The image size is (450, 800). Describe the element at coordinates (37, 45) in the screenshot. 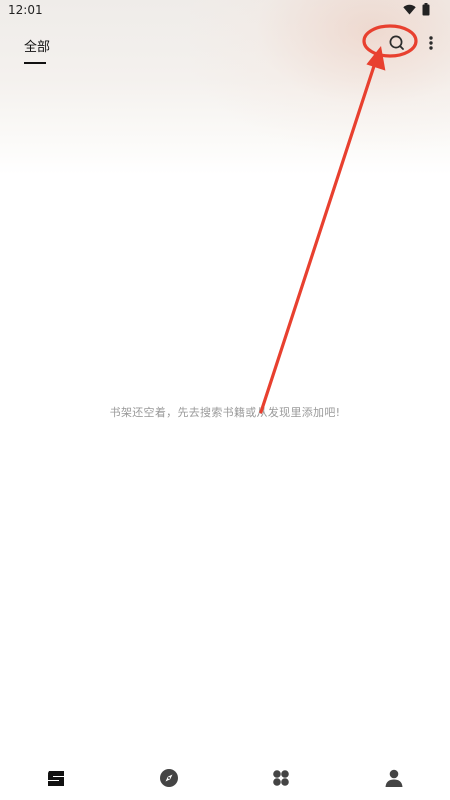

I see `tab-all: 全部` at that location.